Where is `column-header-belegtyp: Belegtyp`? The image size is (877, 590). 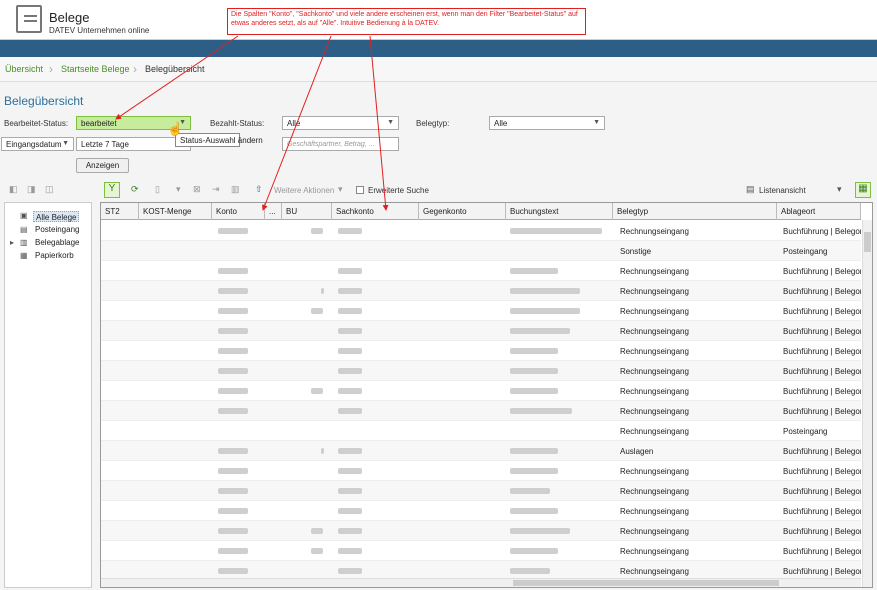
column-header-belegtyp: Belegtyp is located at coordinates (695, 211).